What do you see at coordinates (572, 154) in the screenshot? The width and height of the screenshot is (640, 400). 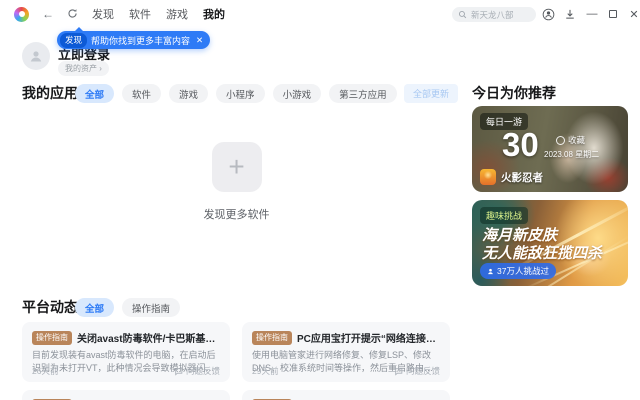 I see `daily-date: 2023.08 星期二` at bounding box center [572, 154].